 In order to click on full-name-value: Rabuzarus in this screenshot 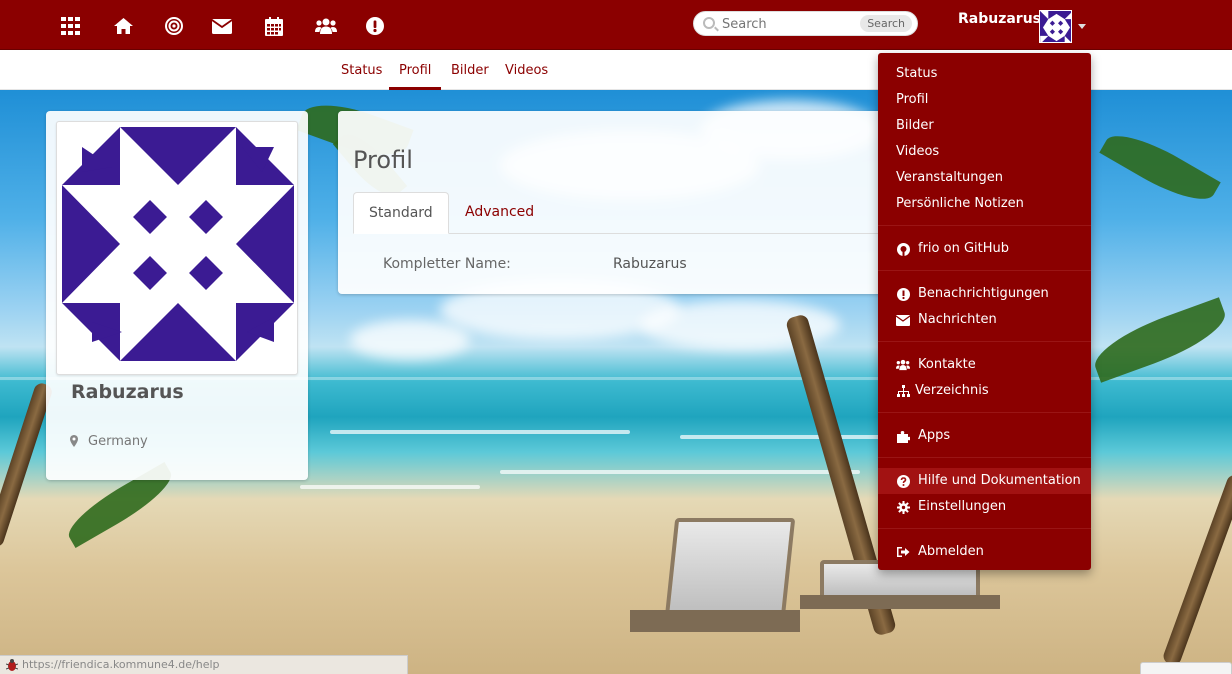, I will do `click(650, 264)`.